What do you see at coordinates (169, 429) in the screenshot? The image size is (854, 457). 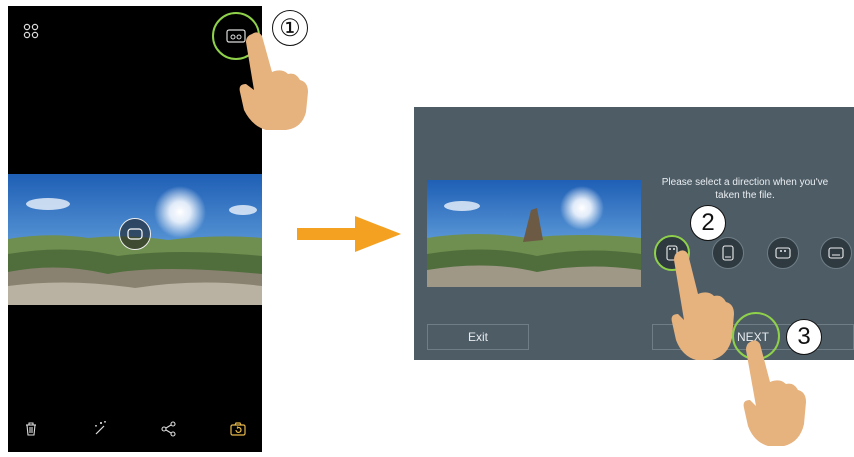 I see `share-icon` at bounding box center [169, 429].